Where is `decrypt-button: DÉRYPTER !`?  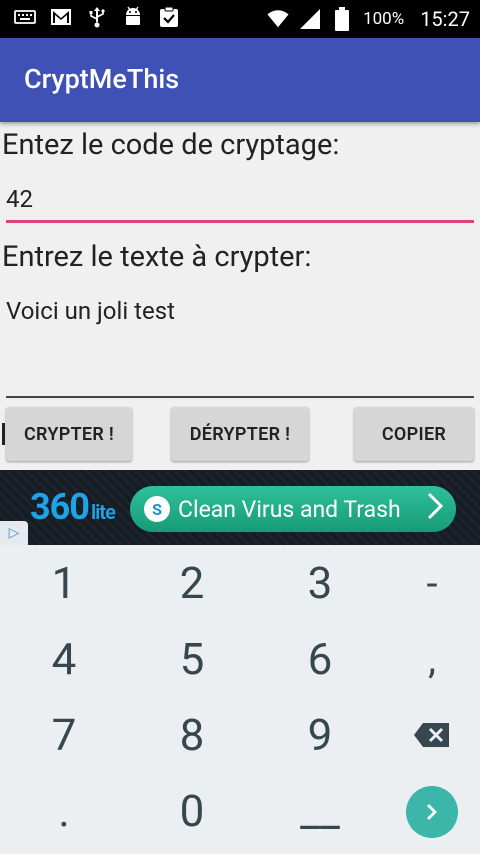 decrypt-button: DÉRYPTER ! is located at coordinates (240, 434).